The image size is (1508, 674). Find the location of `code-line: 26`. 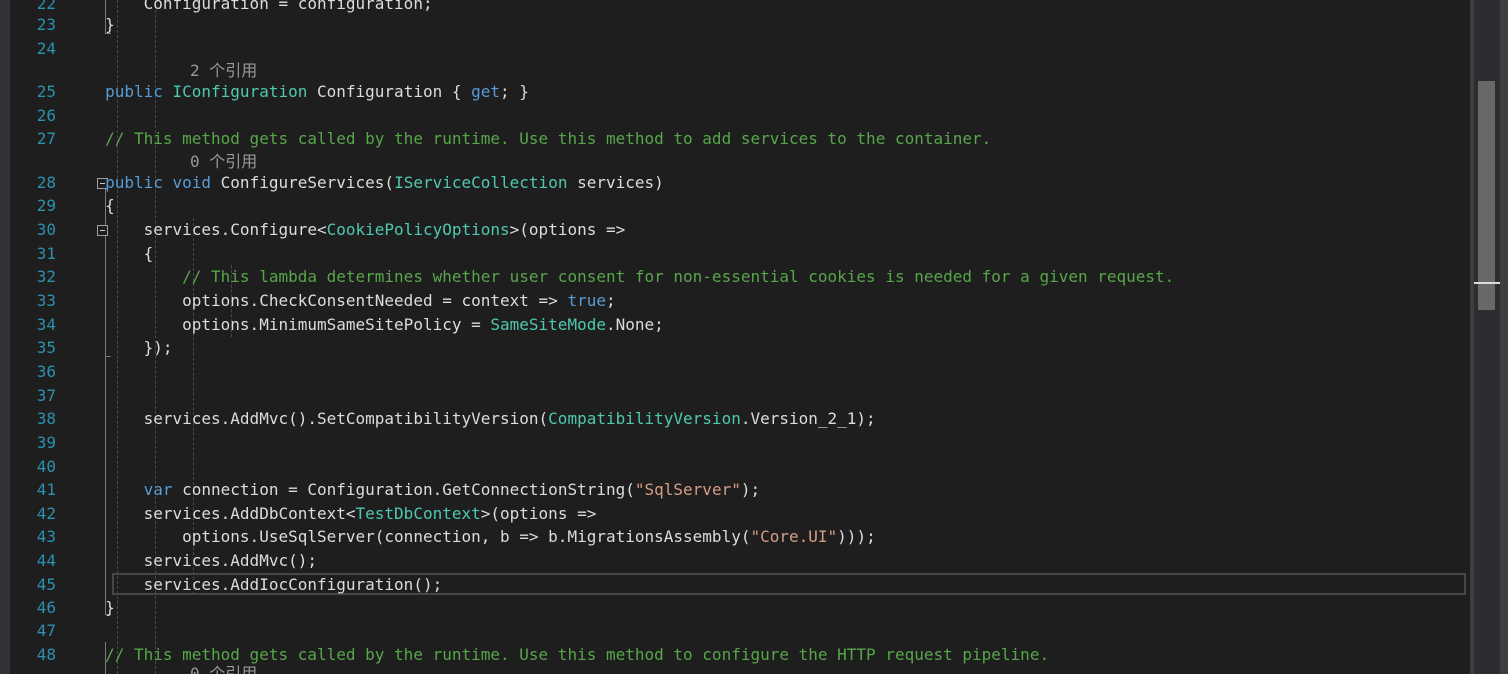

code-line: 26 is located at coordinates (740, 115).